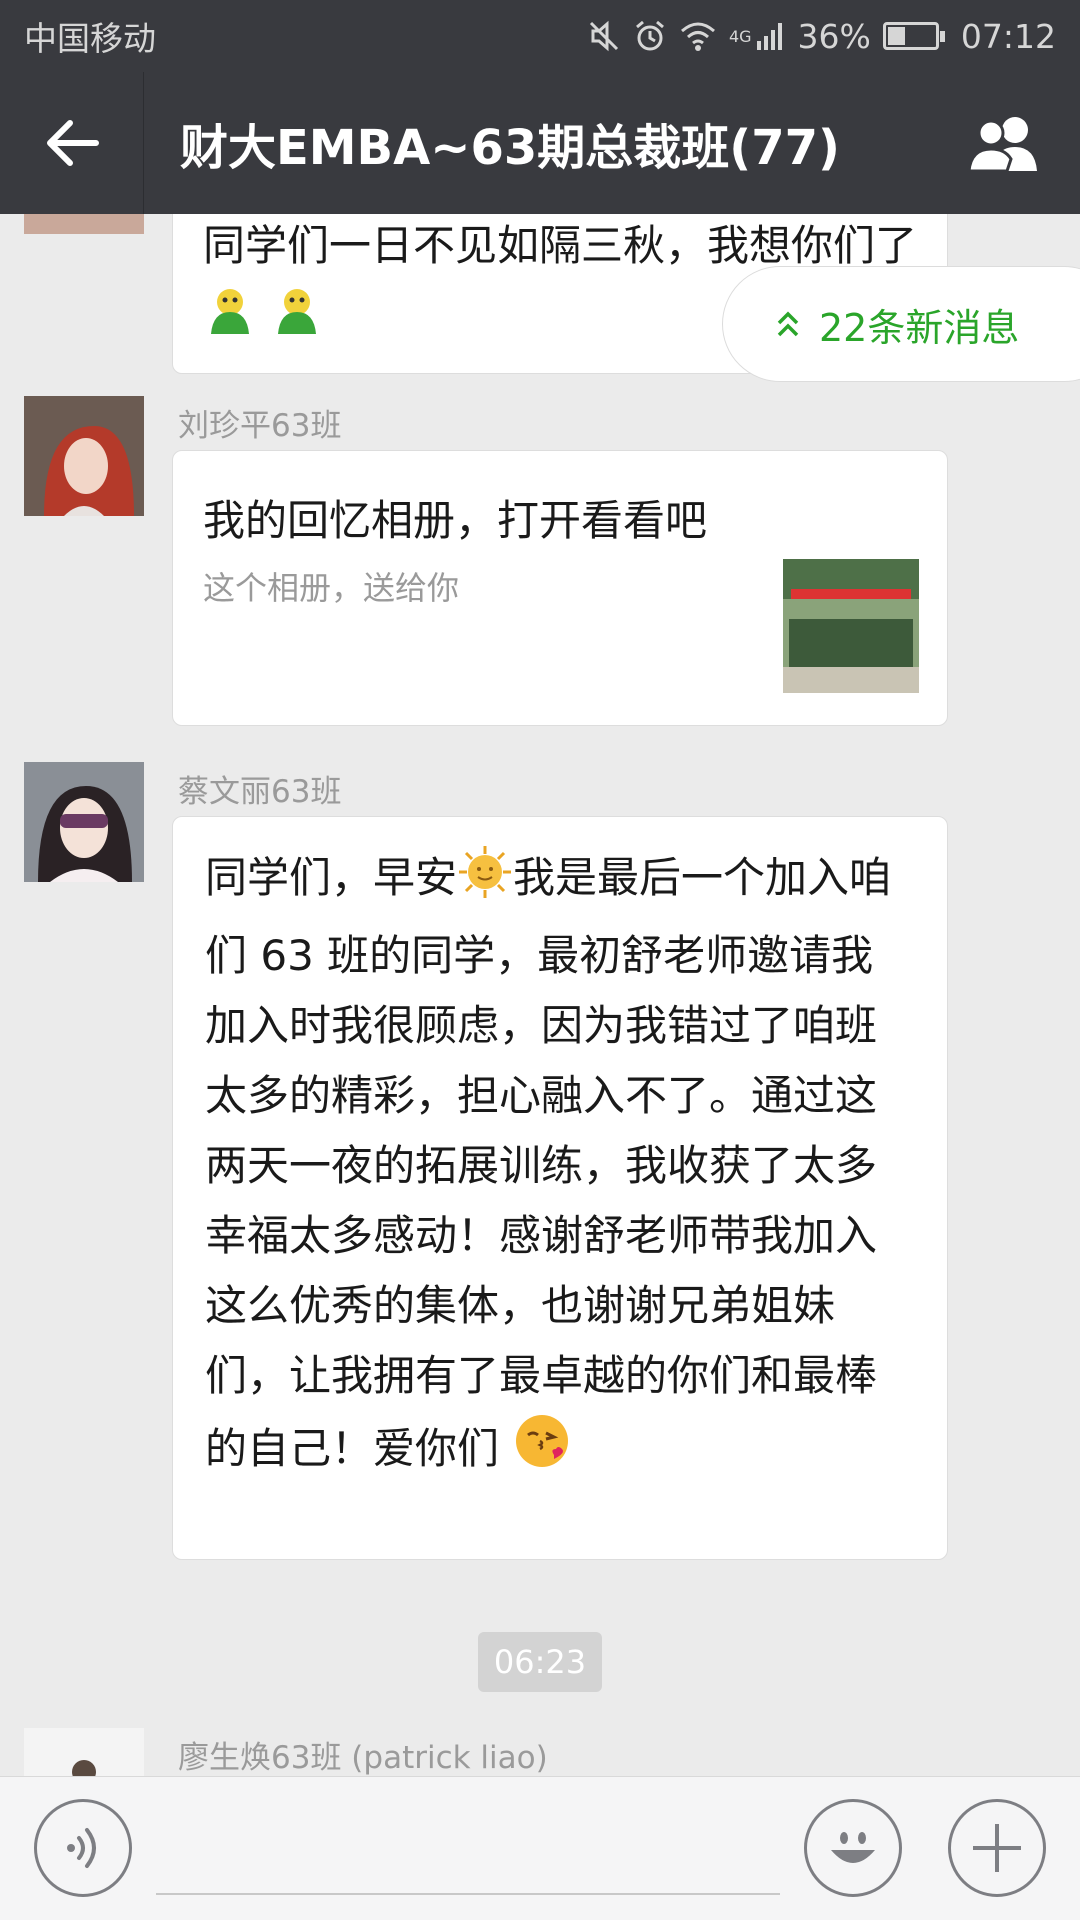 Image resolution: width=1080 pixels, height=1920 pixels. Describe the element at coordinates (260, 792) in the screenshot. I see `sender-name: 蔡文丽63班` at that location.